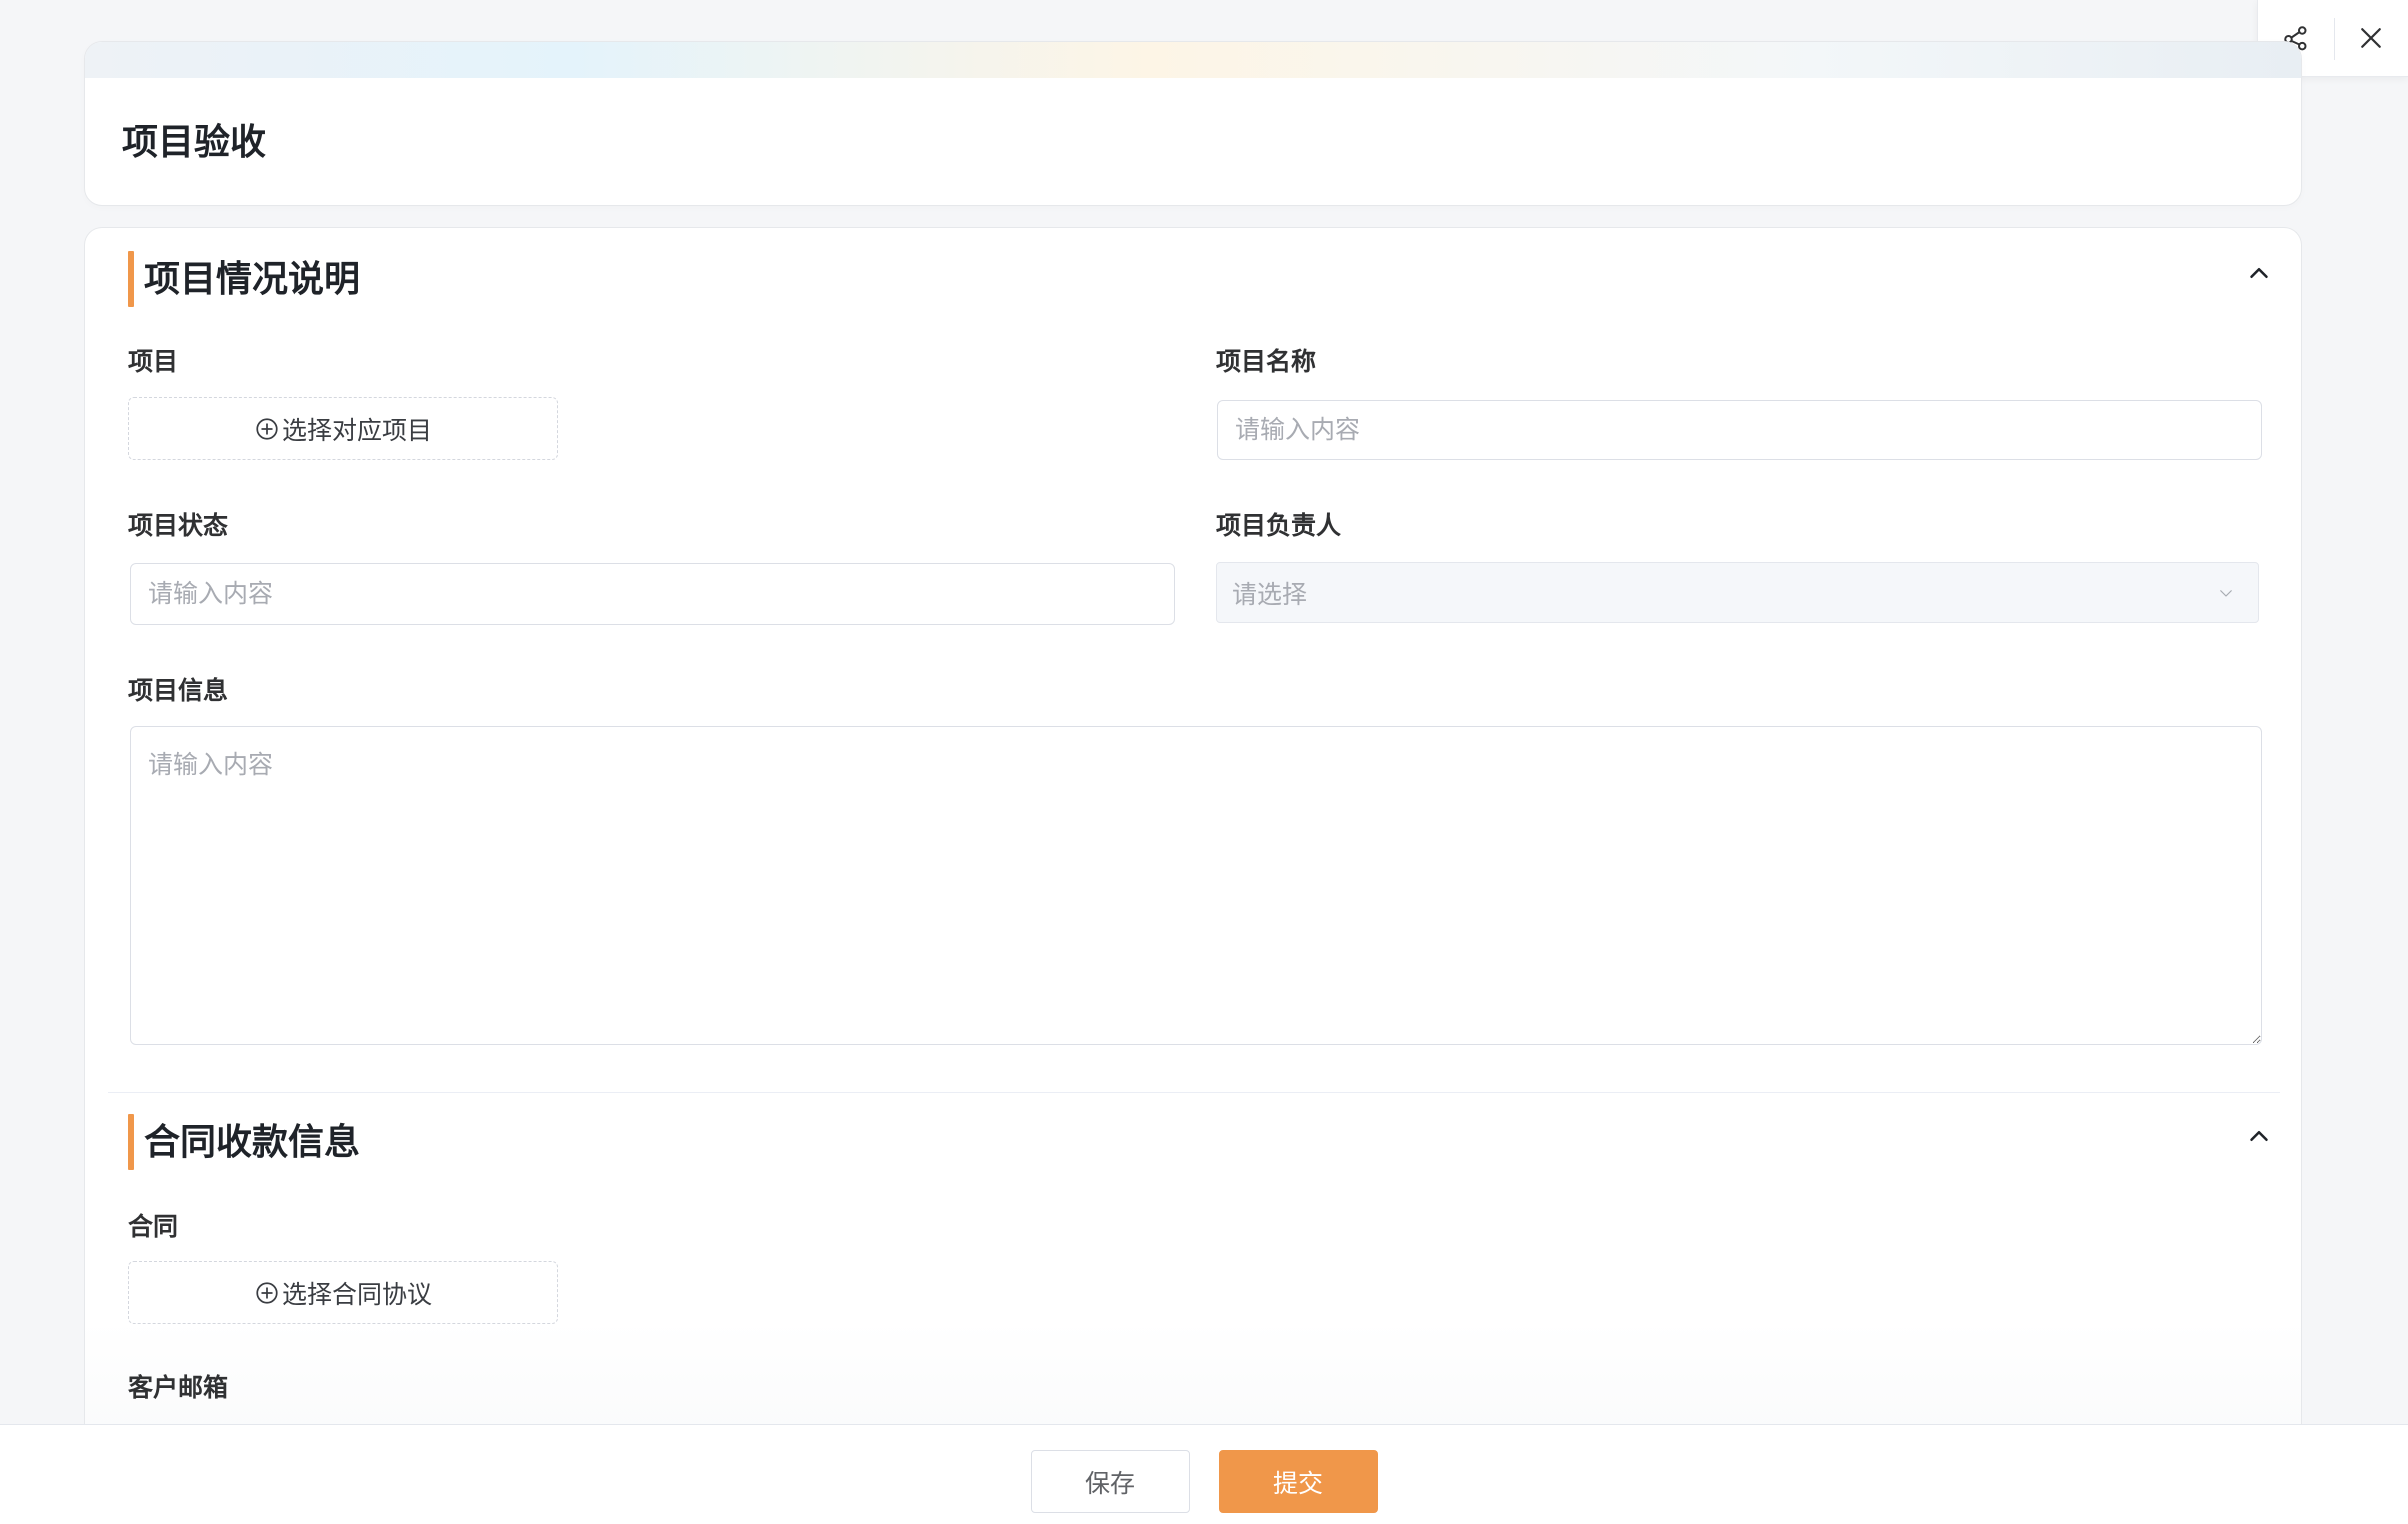 The image size is (2408, 1524). Describe the element at coordinates (252, 1141) in the screenshot. I see `section-title-contract: 合同收款信息` at that location.